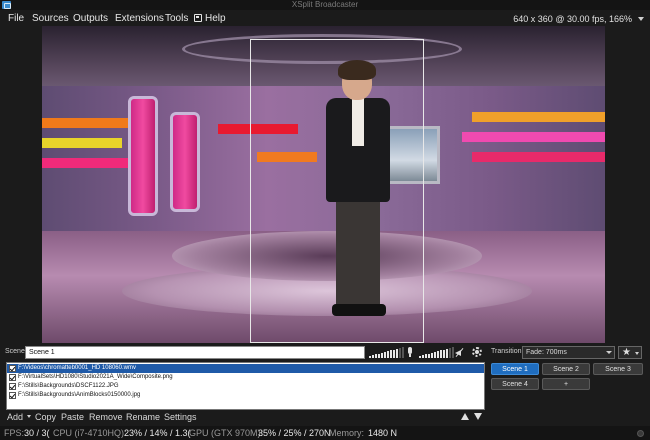  What do you see at coordinates (566, 369) in the screenshot?
I see `scene-2-button: Scene 2` at bounding box center [566, 369].